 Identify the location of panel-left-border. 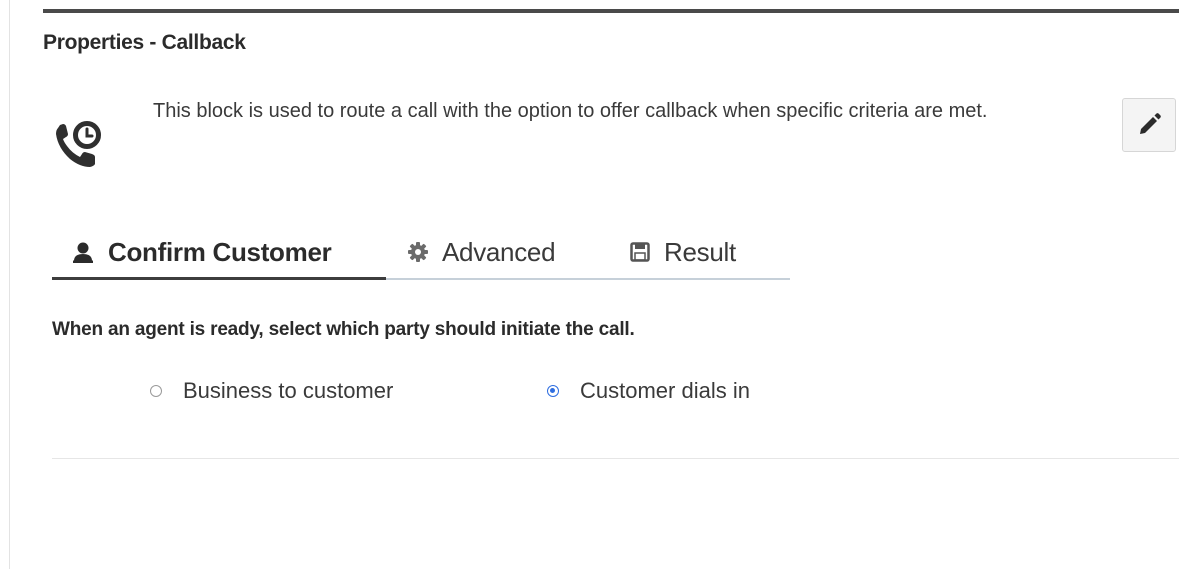
(9, 284).